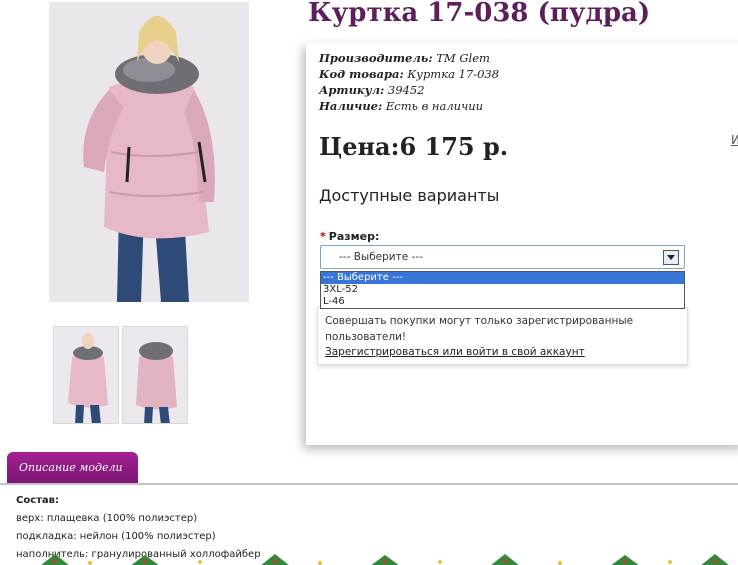  What do you see at coordinates (502, 302) in the screenshot?
I see `size-option: L-46` at bounding box center [502, 302].